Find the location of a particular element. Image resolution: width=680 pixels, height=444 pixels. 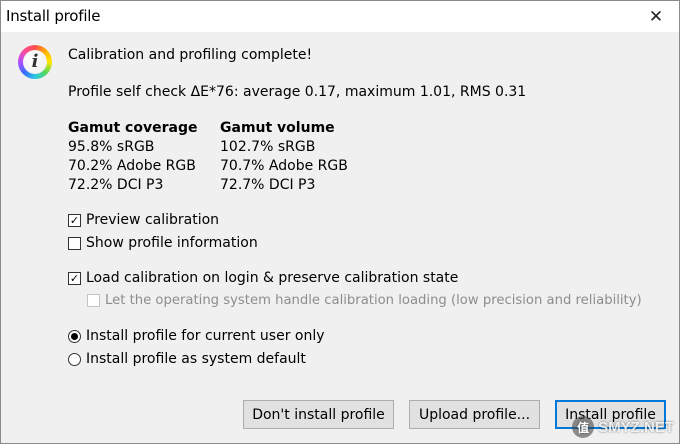

install-system-default-label: Install profile as system default is located at coordinates (196, 359).